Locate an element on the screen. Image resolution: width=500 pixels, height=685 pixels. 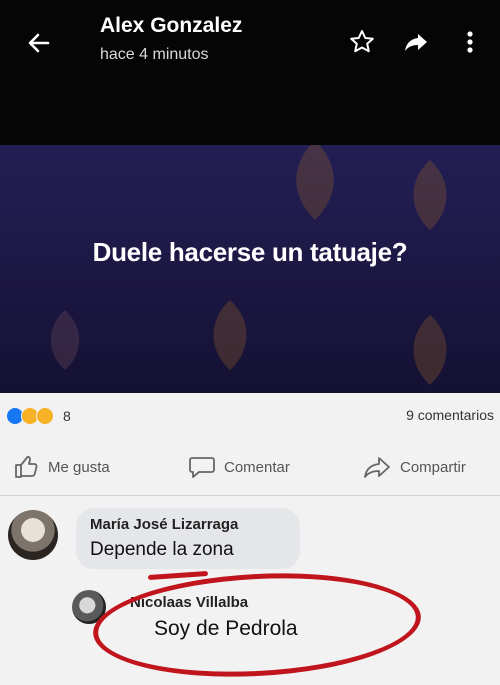
like-button: Me gusta is located at coordinates (62, 467).